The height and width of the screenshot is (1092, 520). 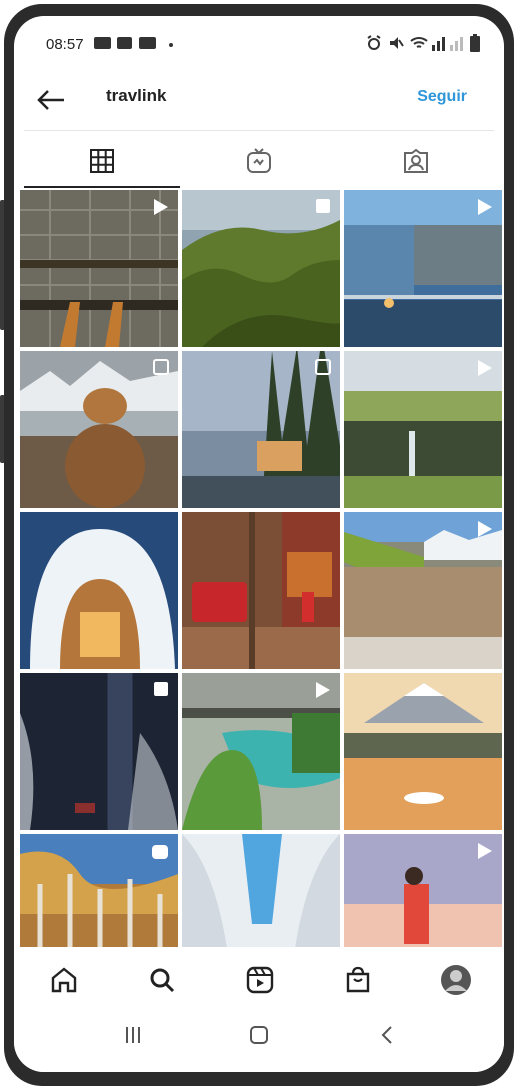 I want to click on nav-profile, so click(x=456, y=980).